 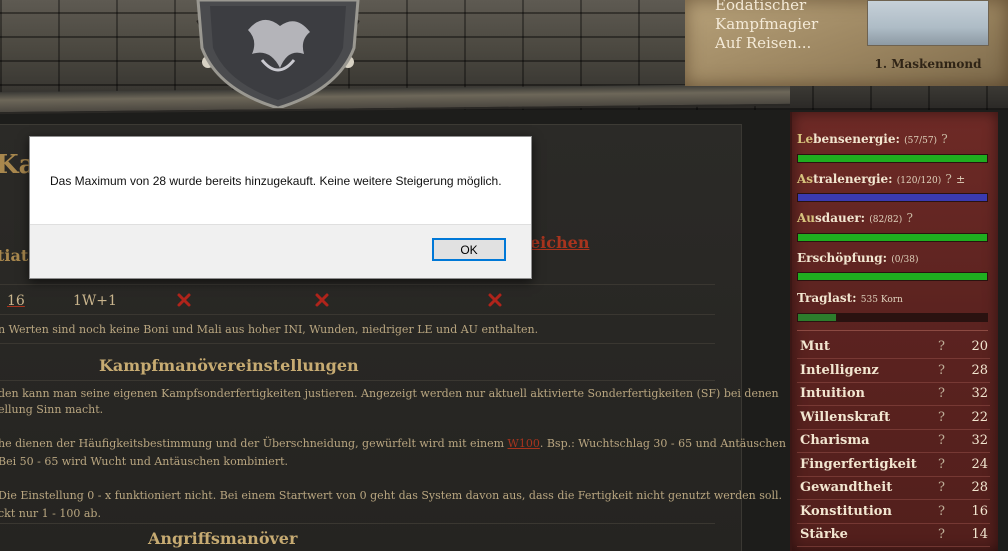 I want to click on attribute-row: Gewandtheit? 28, so click(x=893, y=488).